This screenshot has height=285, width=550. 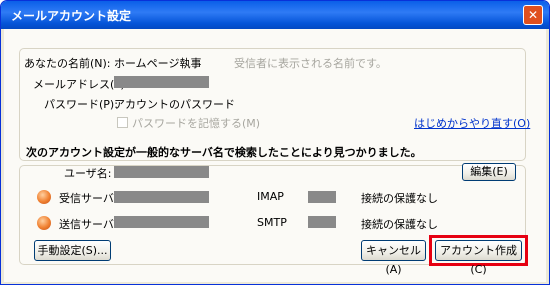 I want to click on edit-button: 編集(E), so click(x=489, y=172).